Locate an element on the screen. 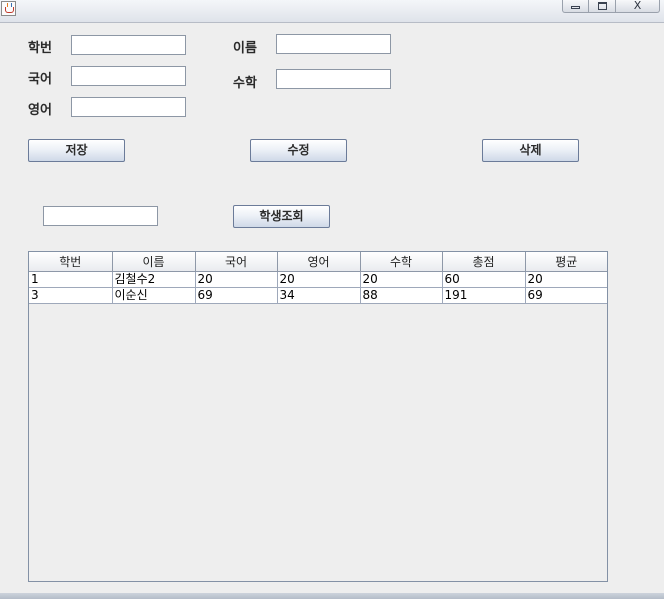  korean-label: 국어 is located at coordinates (40, 79).